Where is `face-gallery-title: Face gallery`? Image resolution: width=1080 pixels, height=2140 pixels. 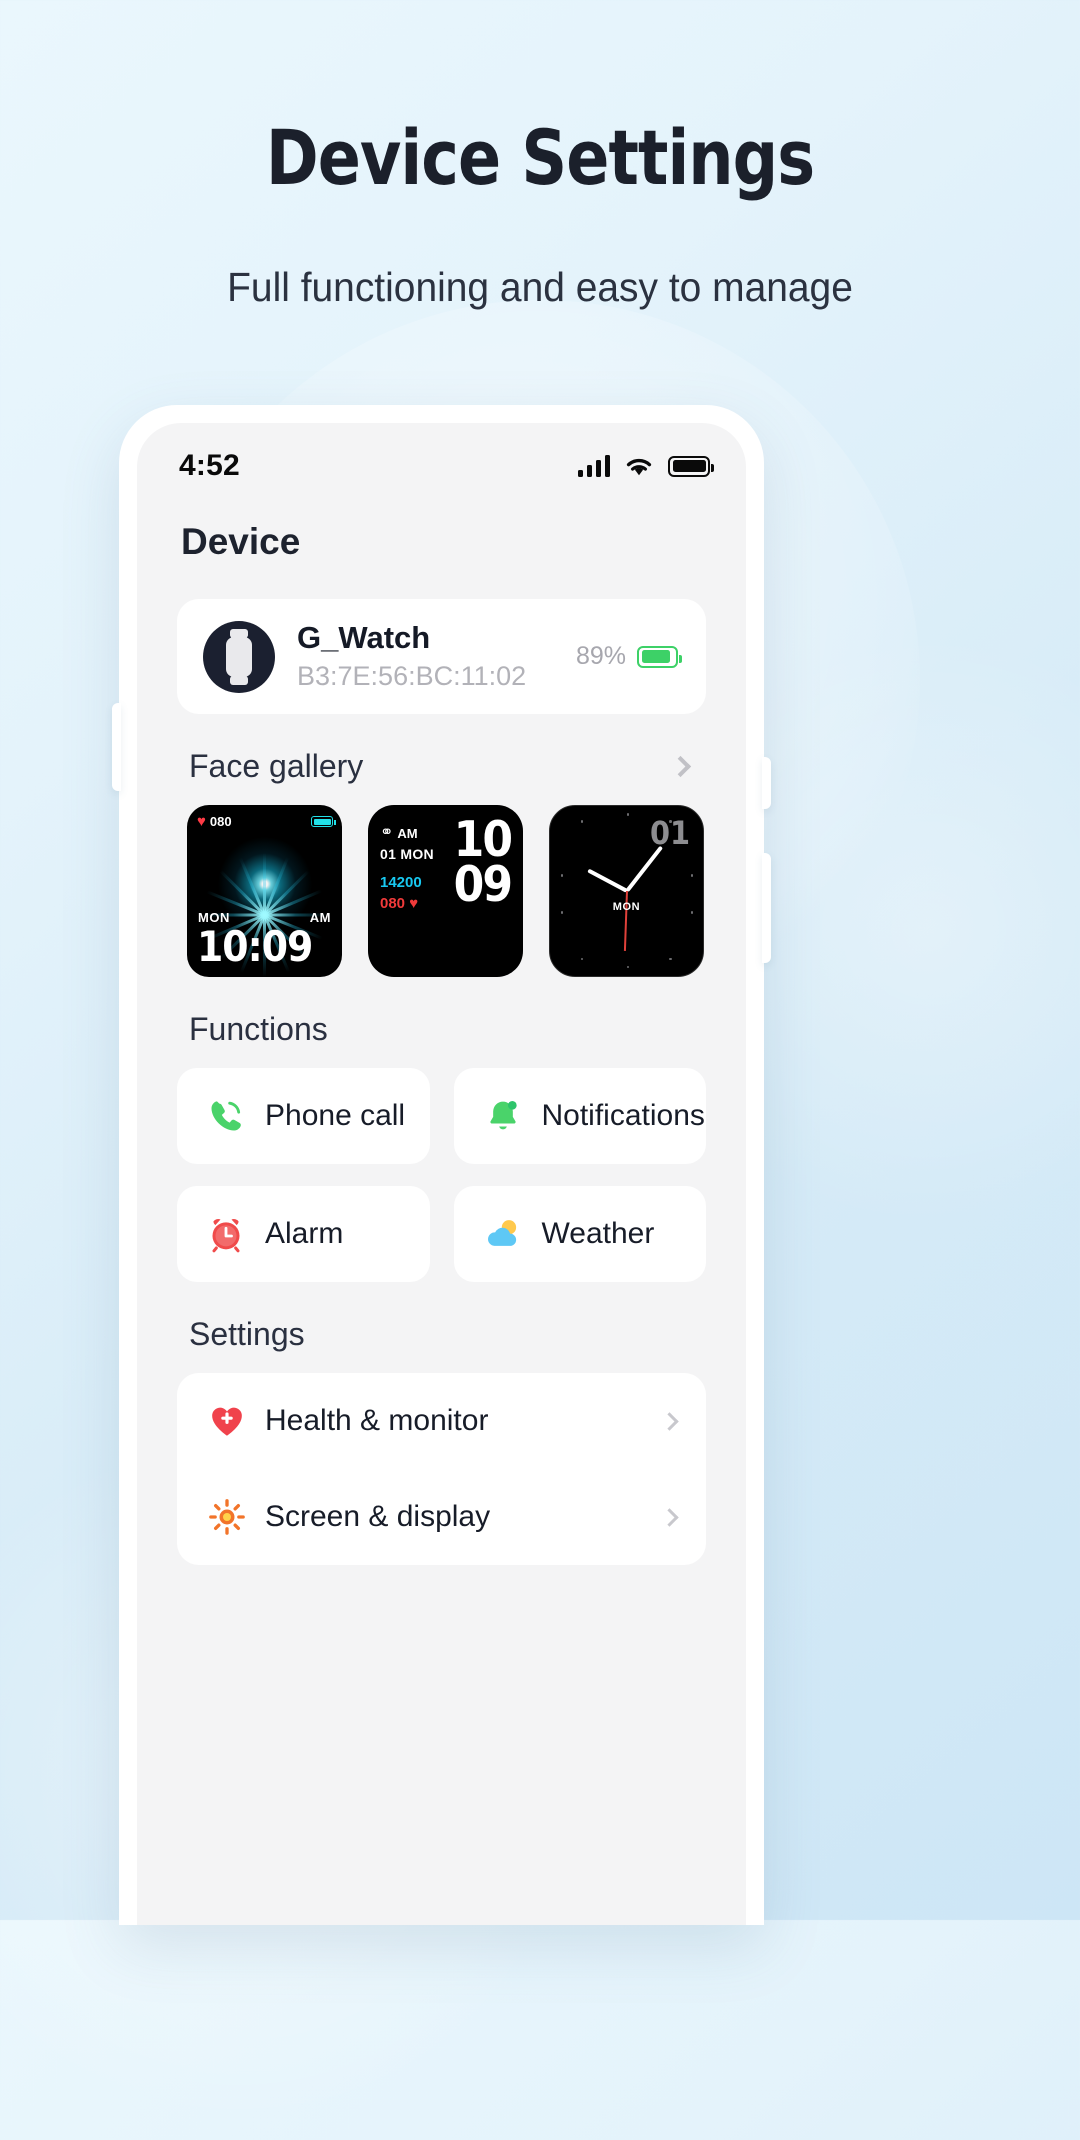
face-gallery-title: Face gallery is located at coordinates (276, 766).